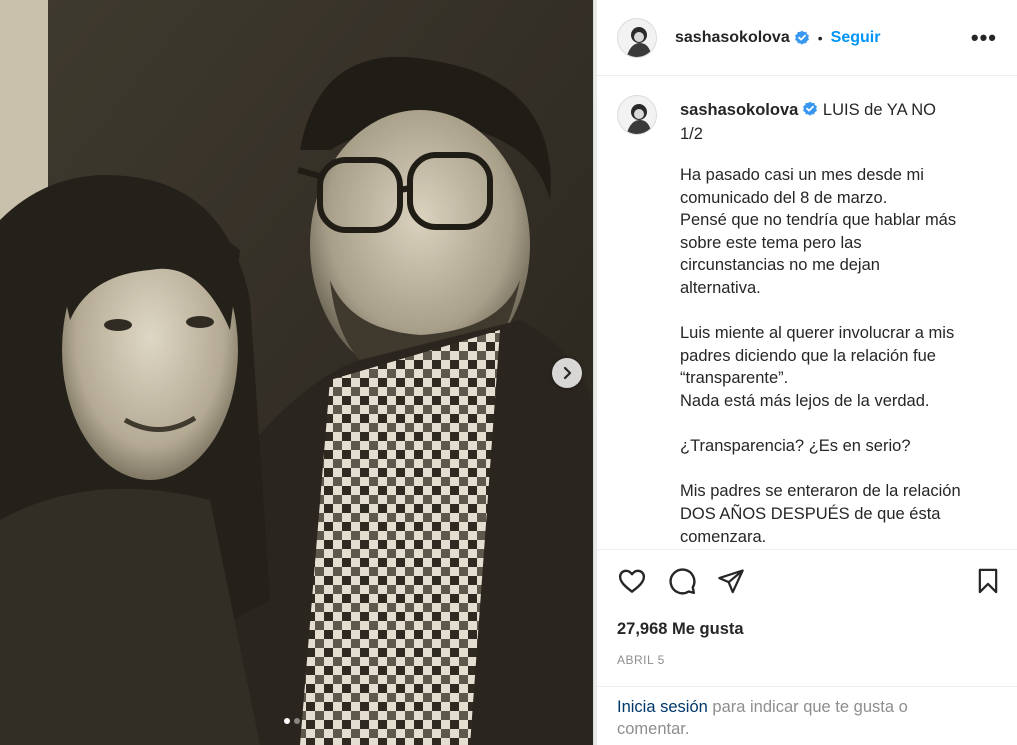  I want to click on caption-line: comunicado del 8 de marzo., so click(784, 197).